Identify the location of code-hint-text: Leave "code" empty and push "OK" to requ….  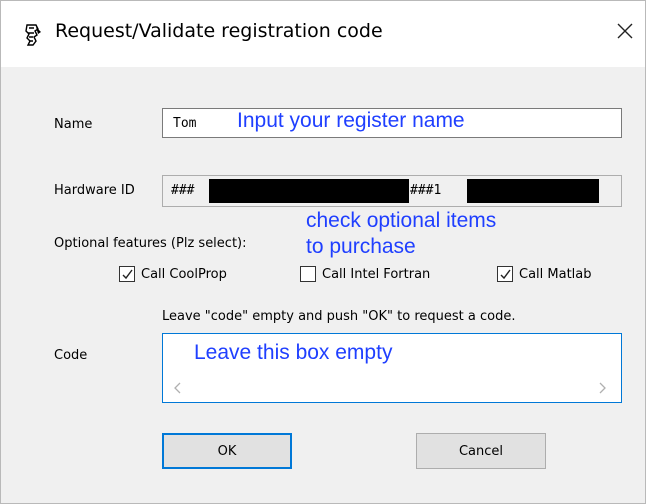
(339, 316).